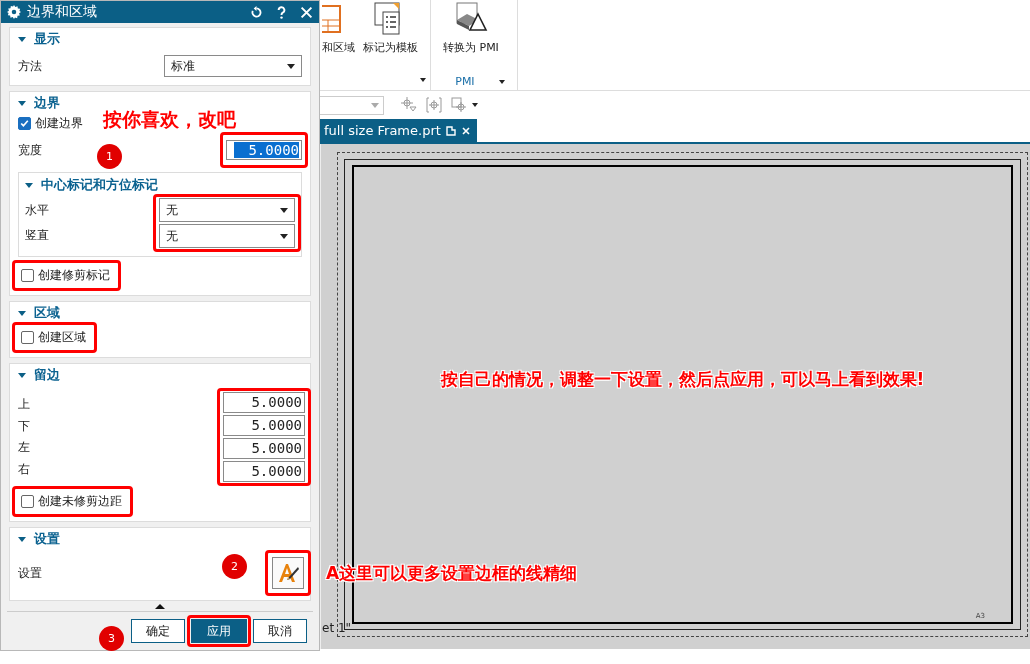 This screenshot has height=664, width=1030. I want to click on window-title: 边界和区域, so click(62, 12).